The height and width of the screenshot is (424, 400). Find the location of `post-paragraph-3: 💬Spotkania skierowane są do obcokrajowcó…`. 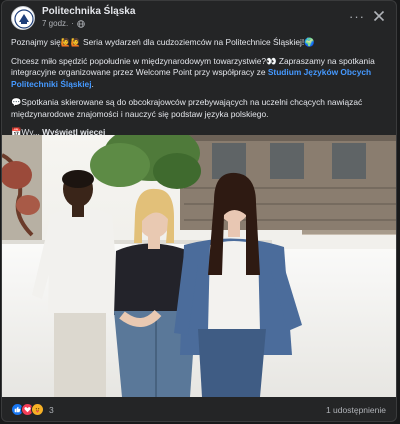

post-paragraph-3: 💬Spotkania skierowane są do obcokrajowcó… is located at coordinates (187, 108).